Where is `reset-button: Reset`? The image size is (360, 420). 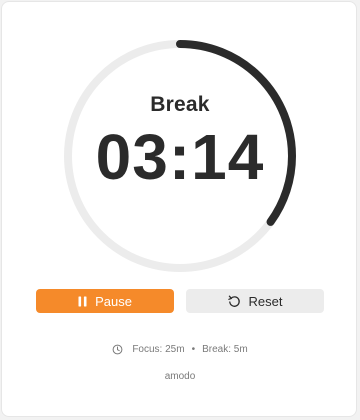 reset-button: Reset is located at coordinates (255, 301).